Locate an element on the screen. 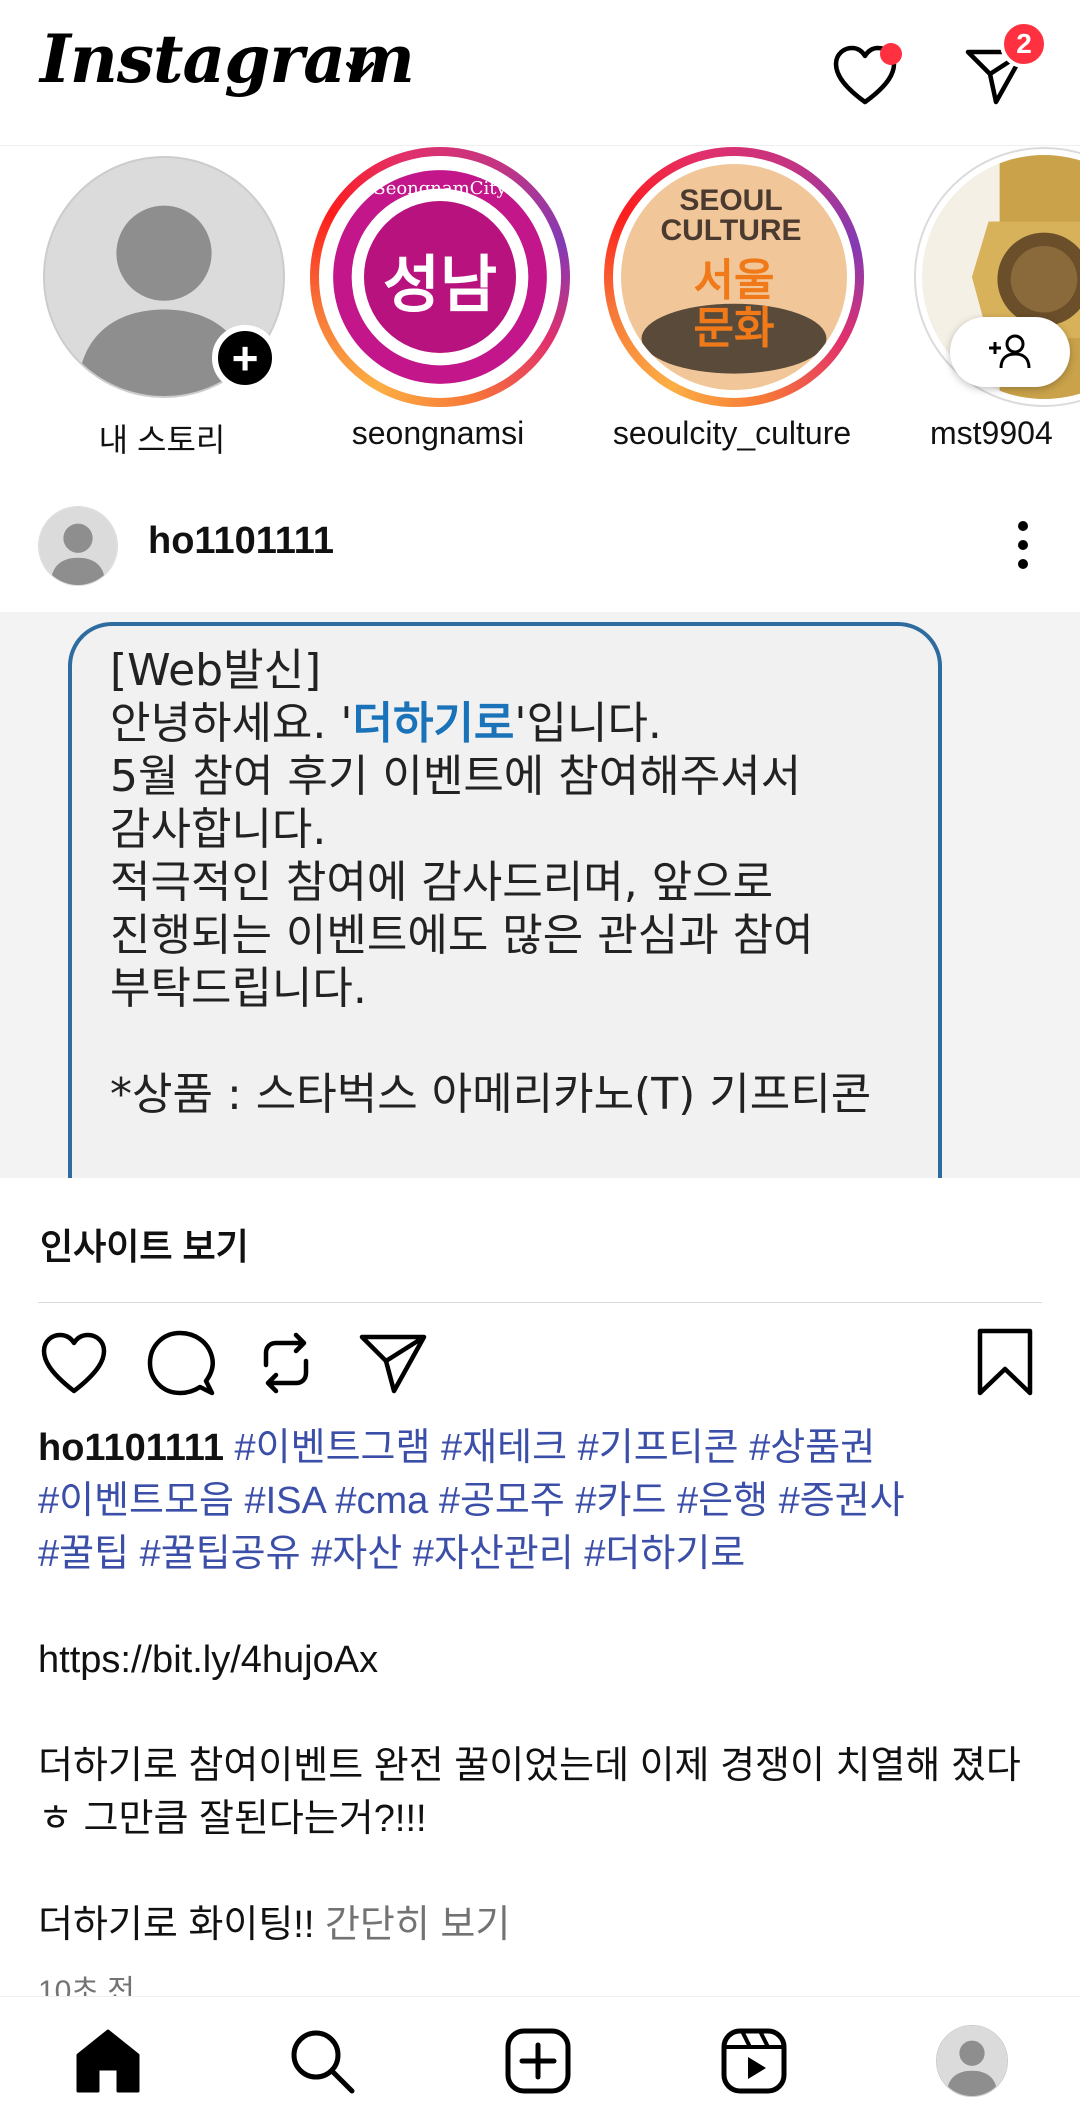 The width and height of the screenshot is (1080, 2124). post-avatar is located at coordinates (78, 546).